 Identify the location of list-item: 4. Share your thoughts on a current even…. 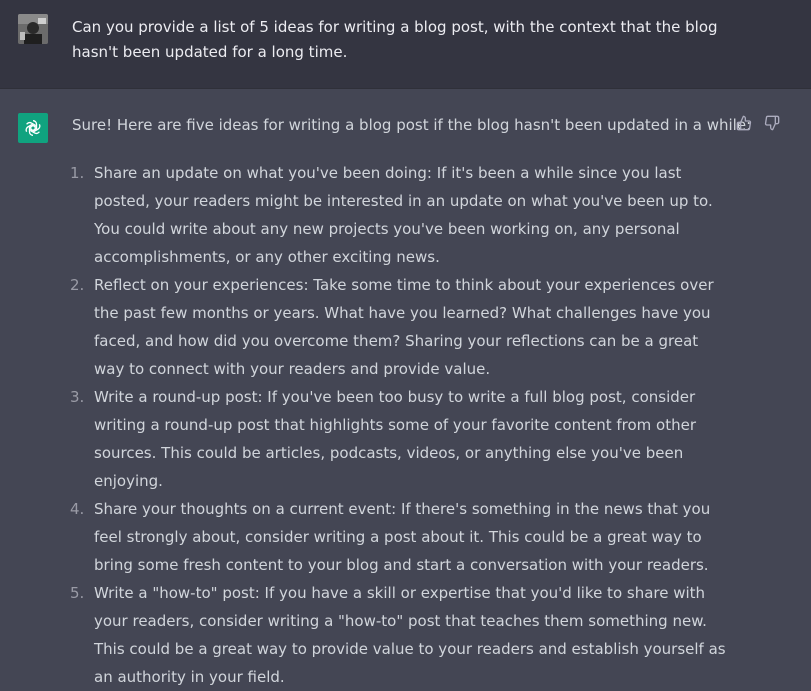
(398, 537).